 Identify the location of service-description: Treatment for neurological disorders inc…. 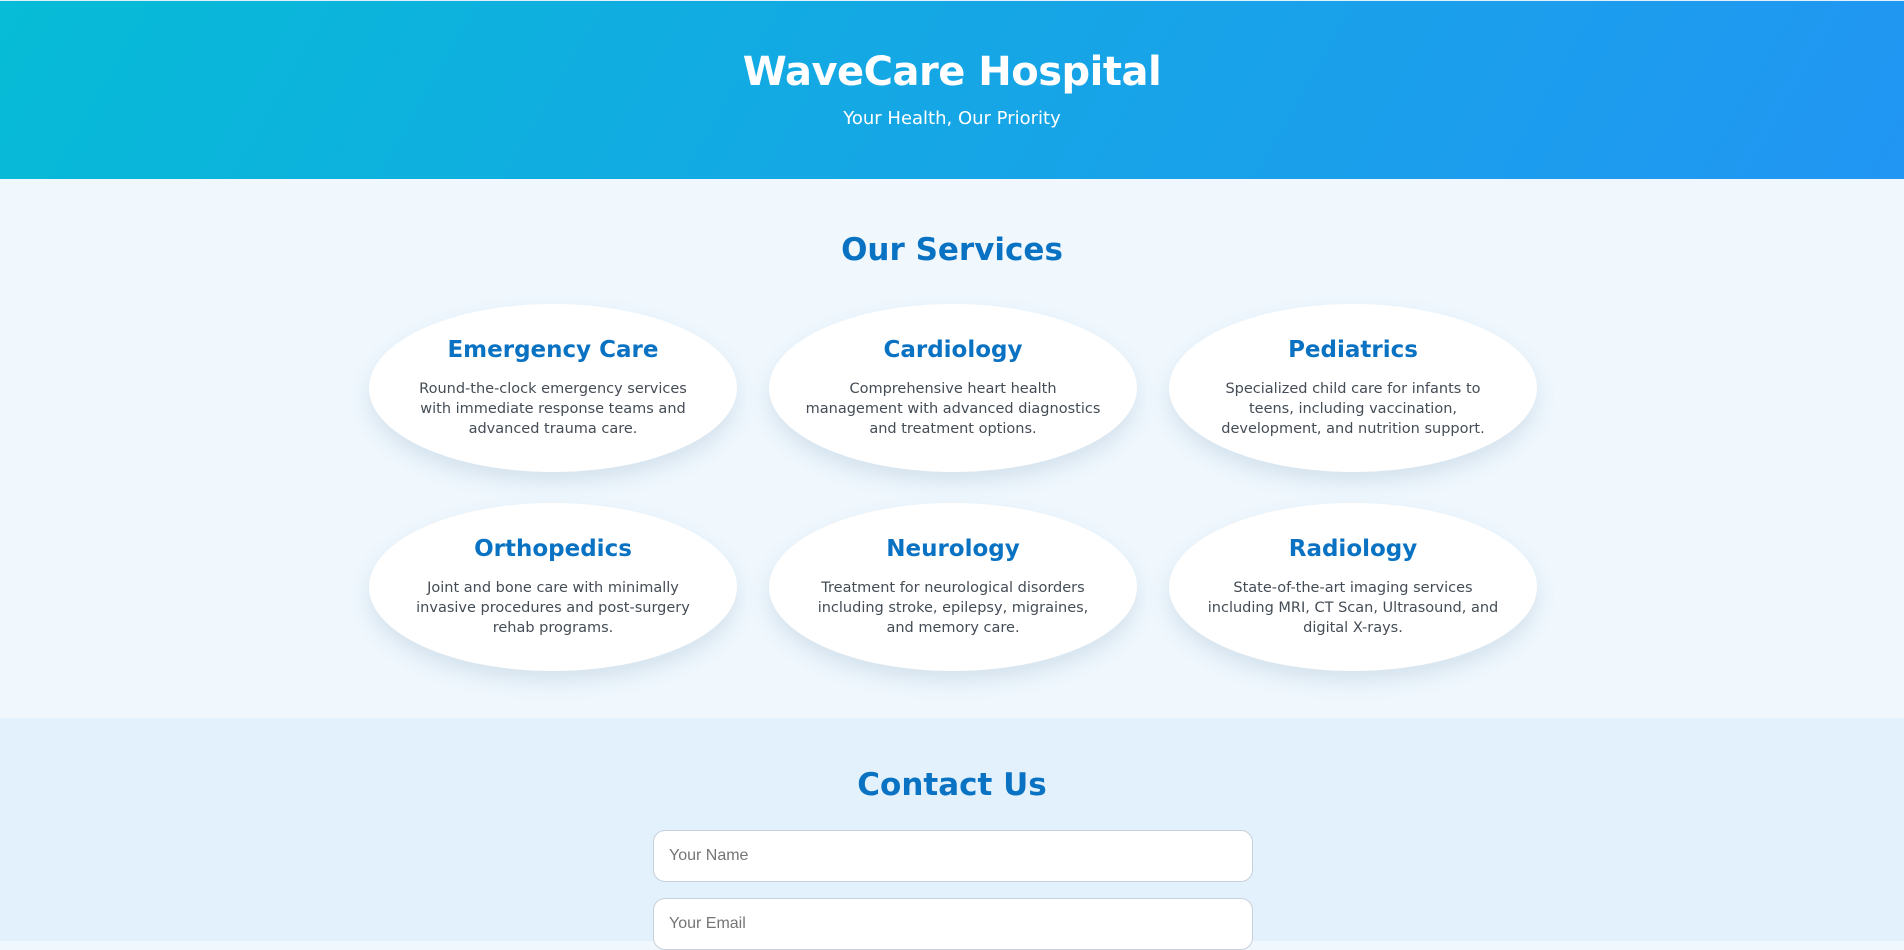
(953, 608).